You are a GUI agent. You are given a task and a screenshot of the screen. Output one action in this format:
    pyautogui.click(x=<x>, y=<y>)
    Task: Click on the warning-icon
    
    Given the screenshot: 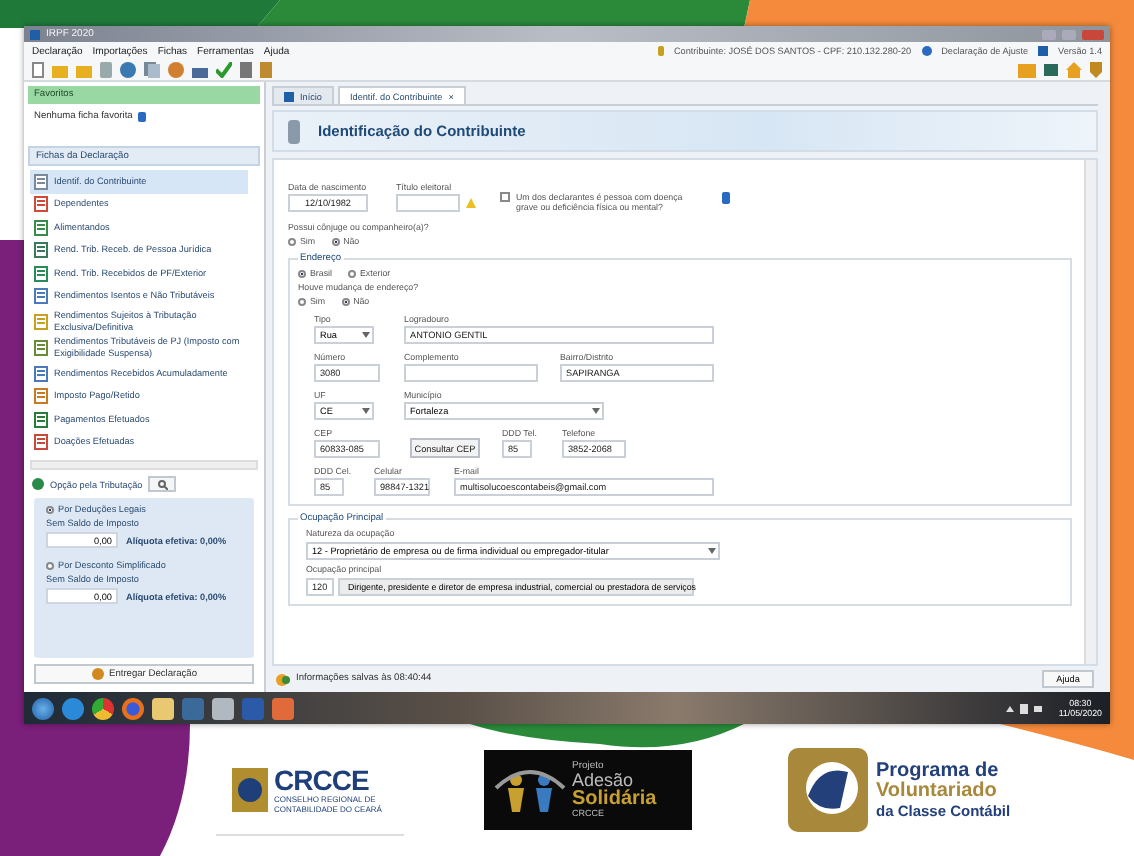 What is the action you would take?
    pyautogui.click(x=471, y=203)
    